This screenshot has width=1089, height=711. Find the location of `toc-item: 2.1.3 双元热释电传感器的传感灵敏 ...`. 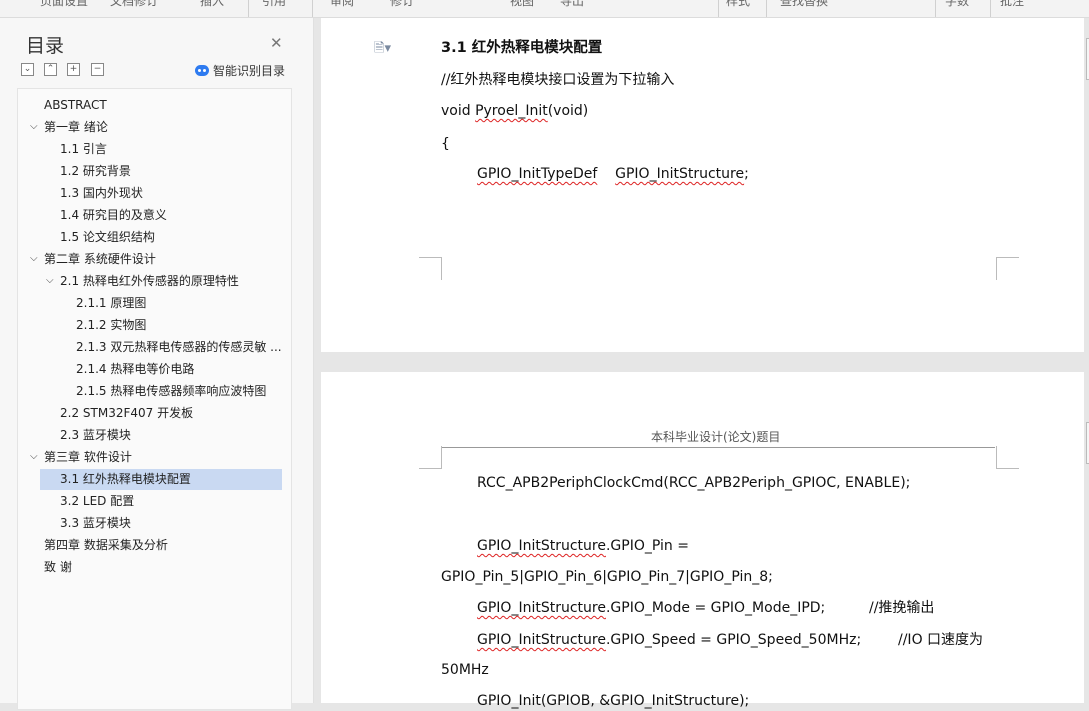

toc-item: 2.1.3 双元热释电传感器的传感灵敏 ... is located at coordinates (179, 347).